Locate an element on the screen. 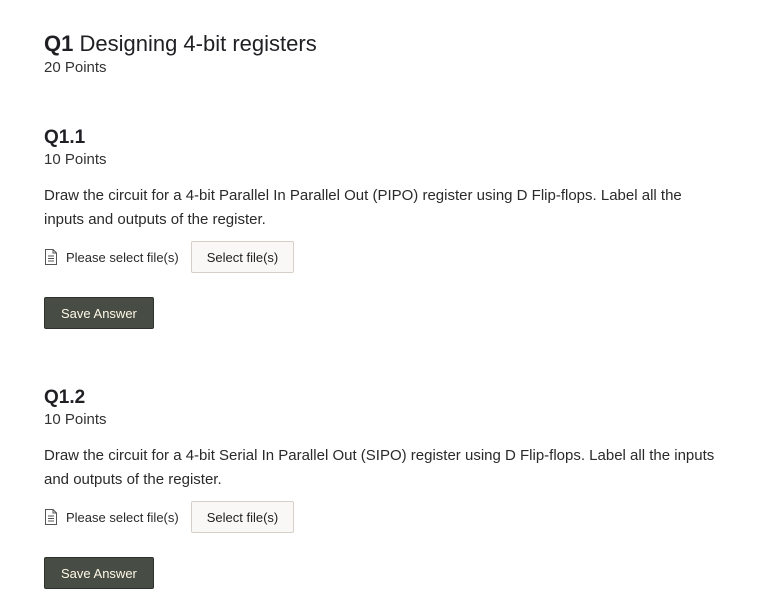 Image resolution: width=757 pixels, height=613 pixels. question-title-heading: Q1 Designing 4-bit registers is located at coordinates (389, 44).